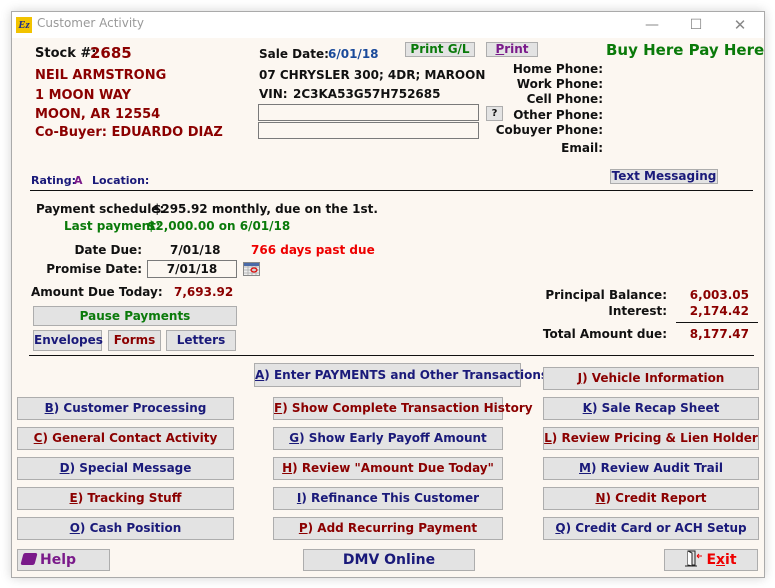  What do you see at coordinates (134, 340) in the screenshot?
I see `forms-button: Forms` at bounding box center [134, 340].